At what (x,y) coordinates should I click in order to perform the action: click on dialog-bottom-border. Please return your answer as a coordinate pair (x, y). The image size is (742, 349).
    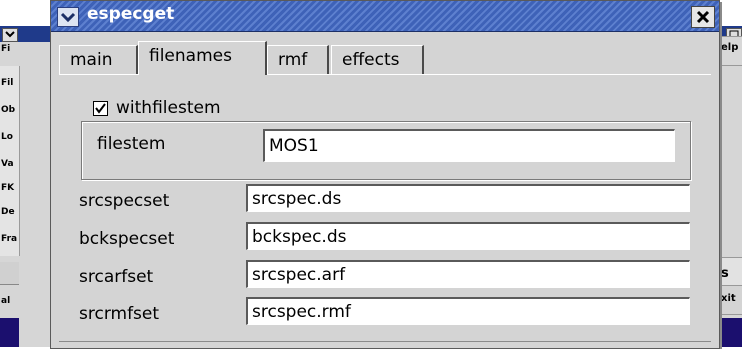
    Looking at the image, I should click on (385, 341).